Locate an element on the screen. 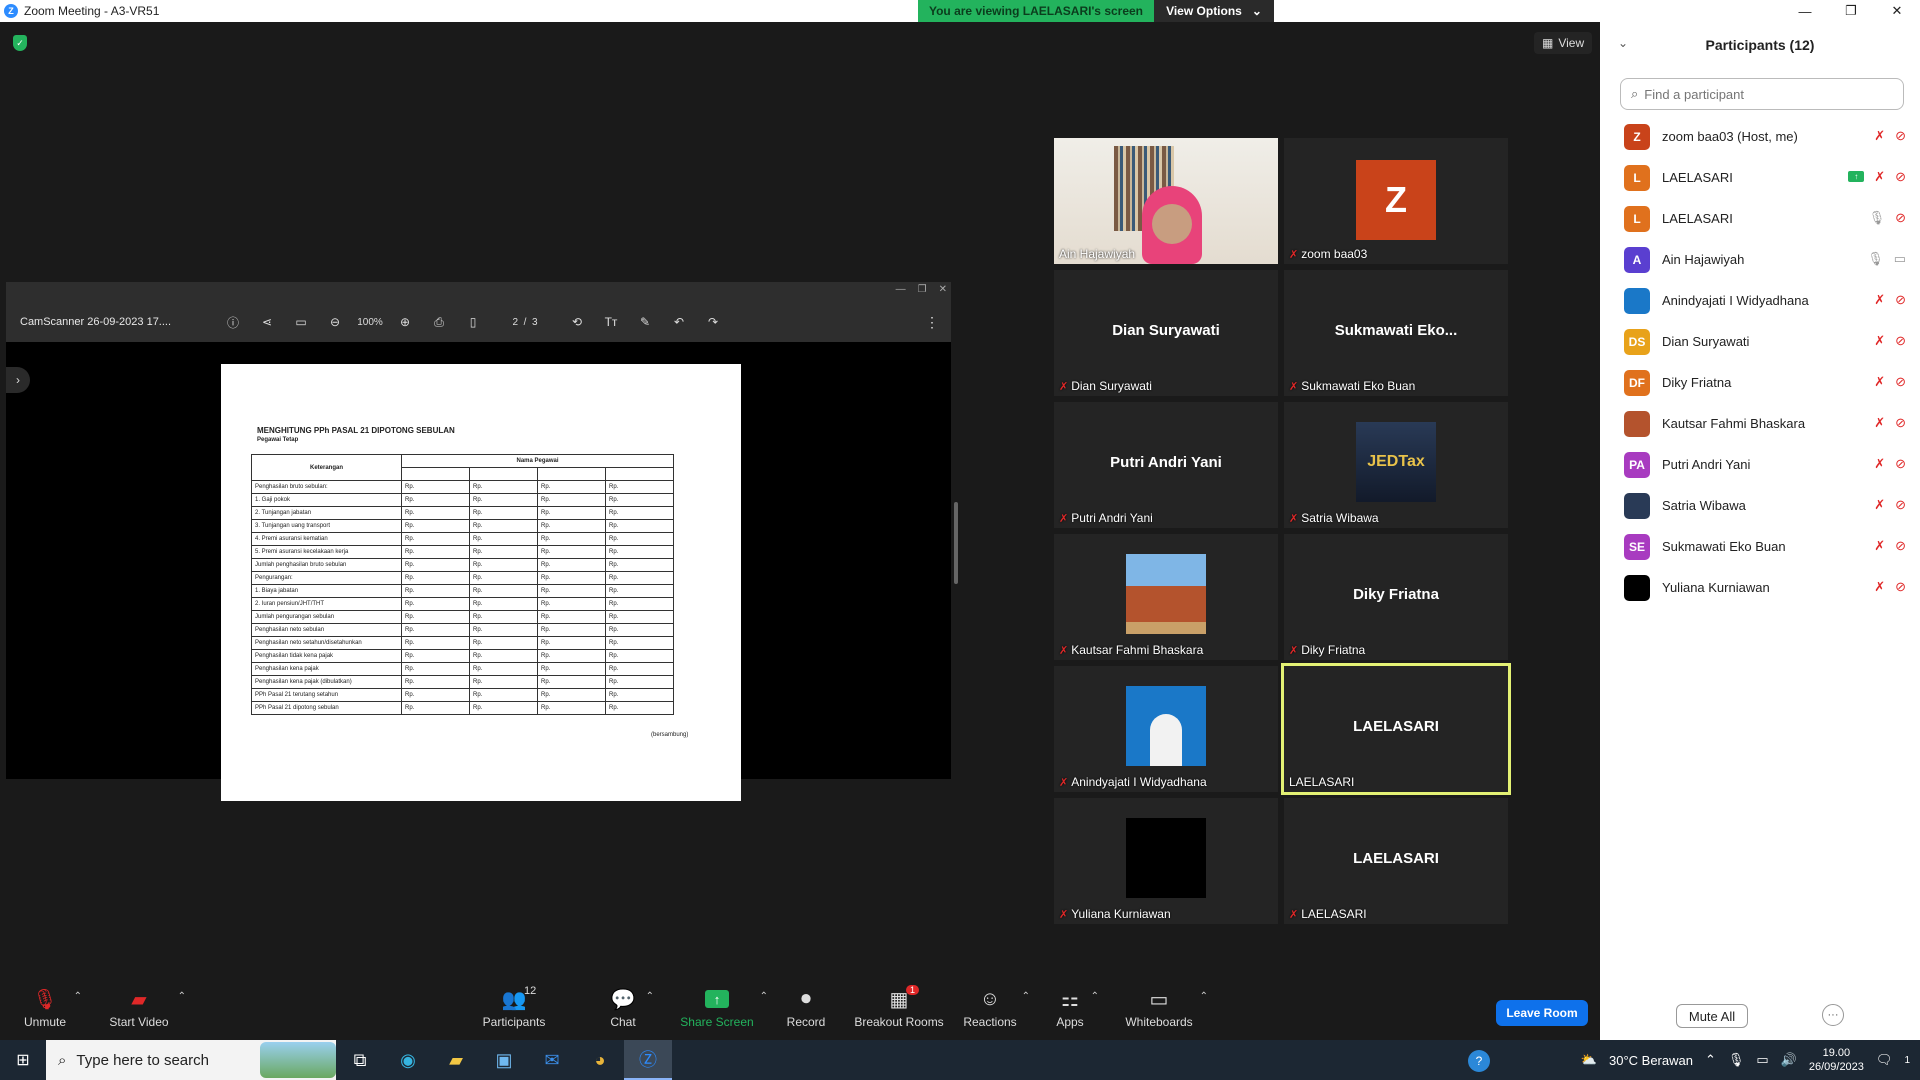 The image size is (1920, 1080). video-tile: Z ✗ zoom baa03 is located at coordinates (1396, 201).